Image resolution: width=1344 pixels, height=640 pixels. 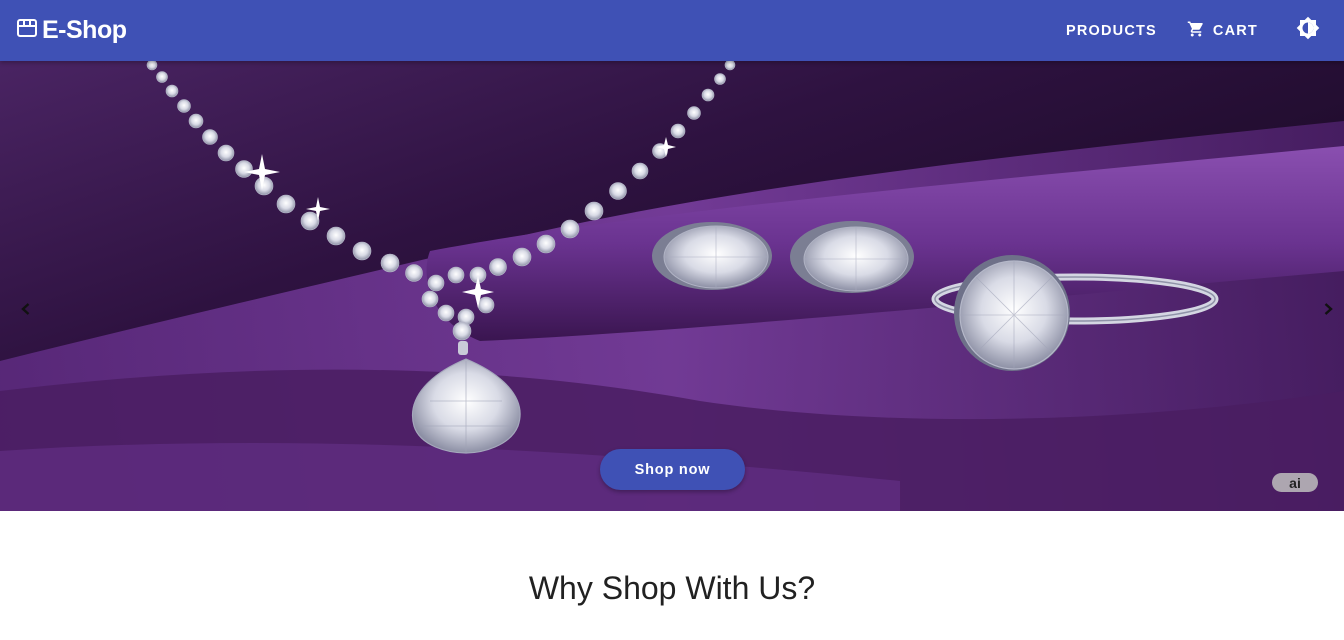 I want to click on storefront-icon, so click(x=27, y=30).